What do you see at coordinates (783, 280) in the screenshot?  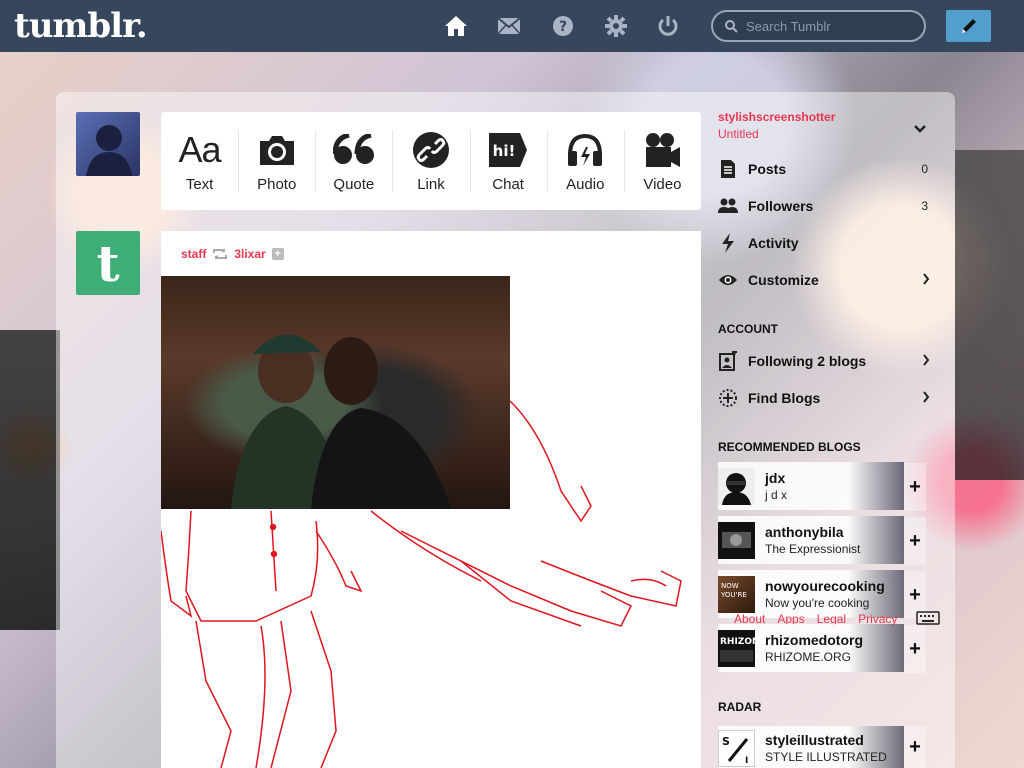 I see `sidebar-item-label: Customize` at bounding box center [783, 280].